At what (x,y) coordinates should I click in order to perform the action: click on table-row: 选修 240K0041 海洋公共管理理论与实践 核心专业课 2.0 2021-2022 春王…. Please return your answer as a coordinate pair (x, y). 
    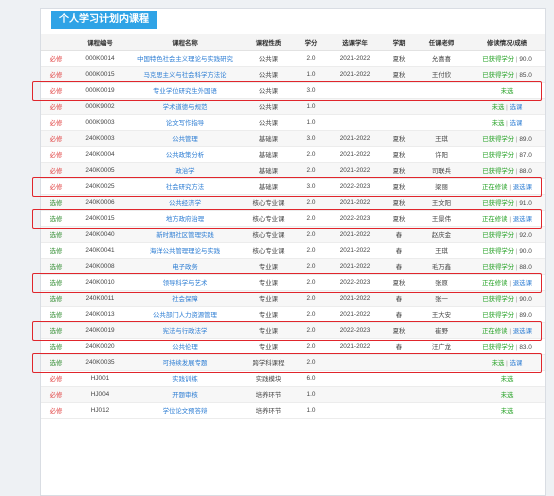
    Looking at the image, I should click on (293, 250).